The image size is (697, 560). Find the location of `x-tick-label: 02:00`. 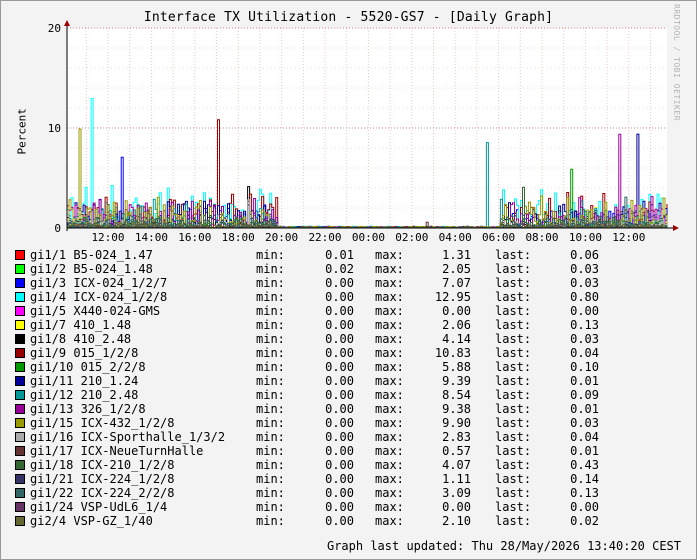

x-tick-label: 02:00 is located at coordinates (411, 237).